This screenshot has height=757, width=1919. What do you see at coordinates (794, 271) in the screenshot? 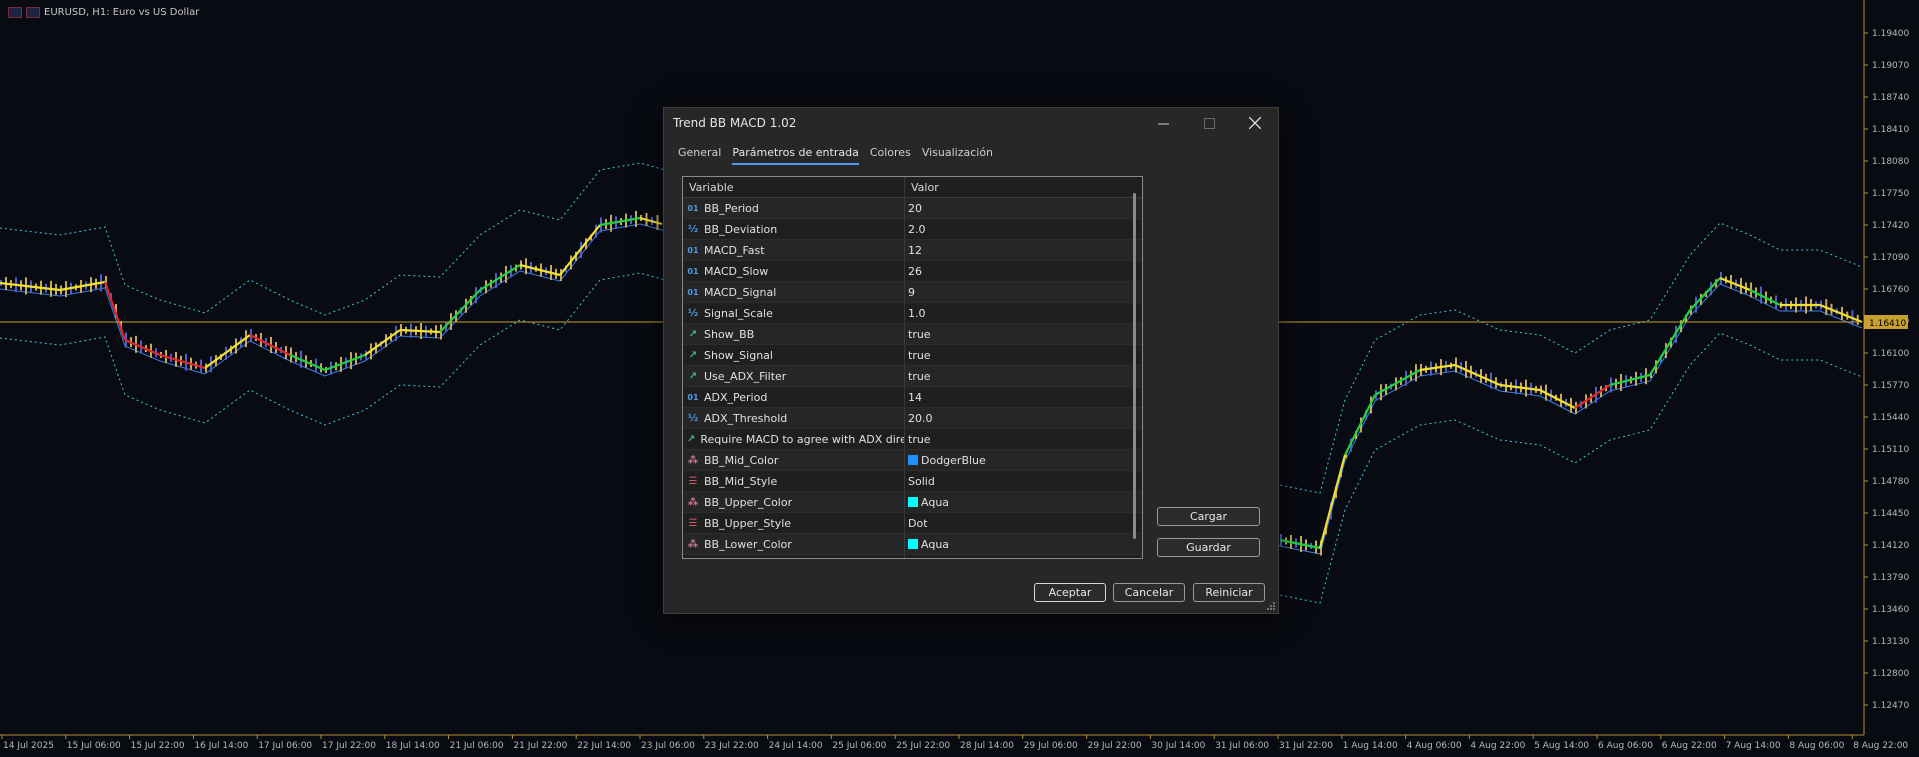
I see `param-name-cell: 01 MACD_Slow` at bounding box center [794, 271].